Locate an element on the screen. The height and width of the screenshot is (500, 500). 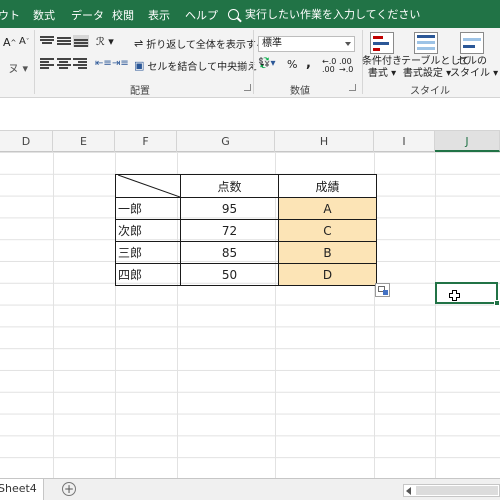
format-as-table-icon is located at coordinates (426, 43).